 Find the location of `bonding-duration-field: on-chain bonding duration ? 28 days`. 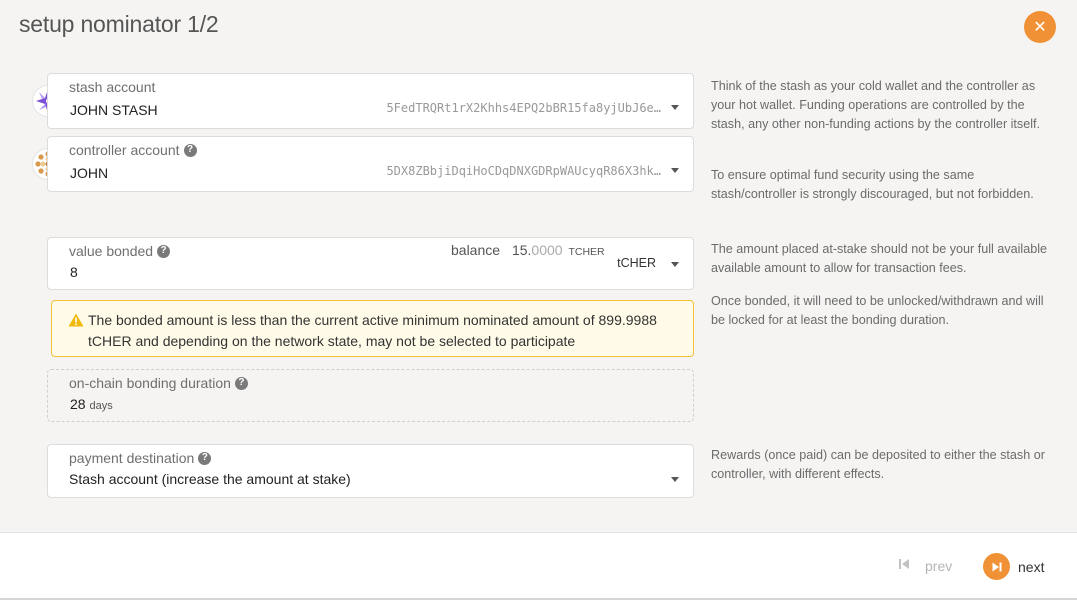

bonding-duration-field: on-chain bonding duration ? 28 days is located at coordinates (370, 395).